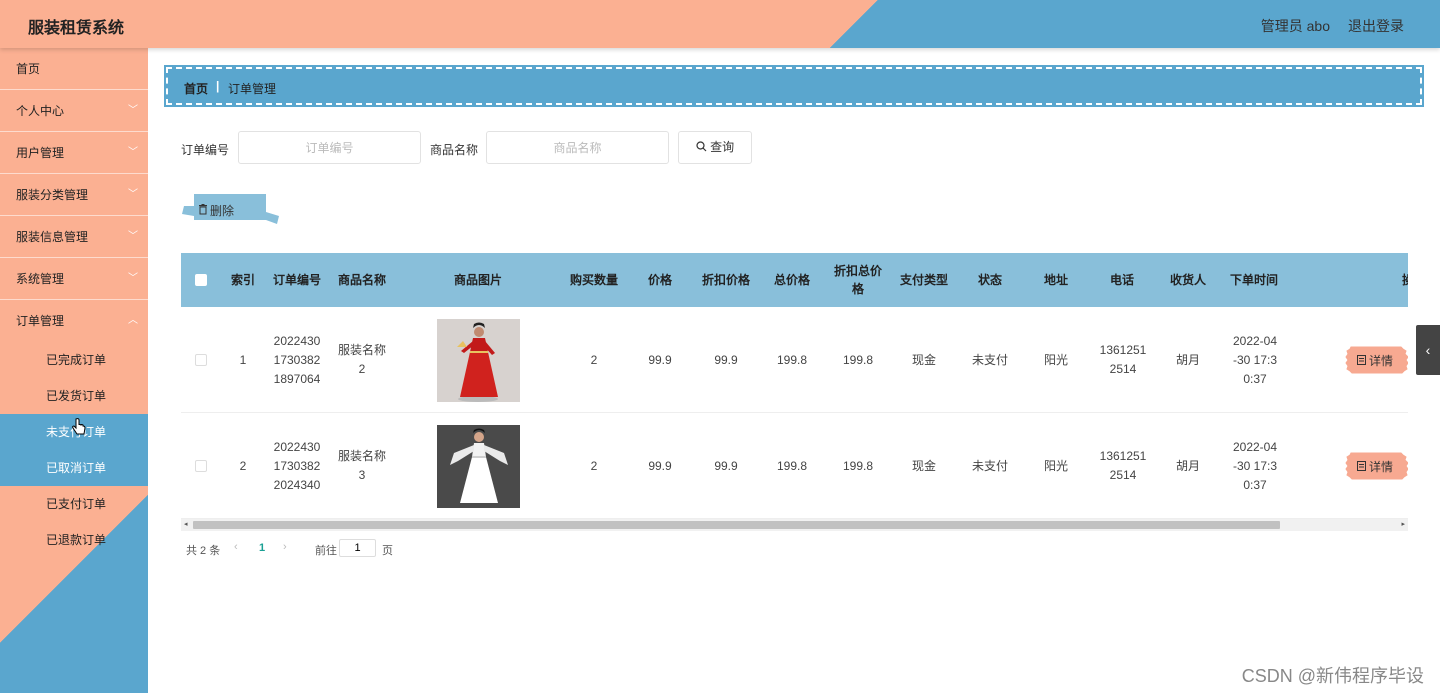 The height and width of the screenshot is (693, 1440). I want to click on sidebar-subitem-completed: 已完成订单, so click(74, 360).